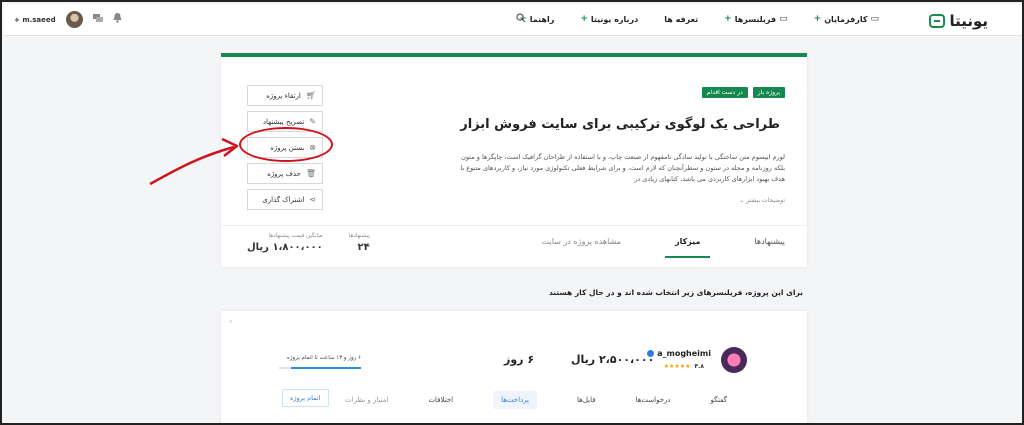  I want to click on tab-disputes: اختلافات, so click(440, 400).